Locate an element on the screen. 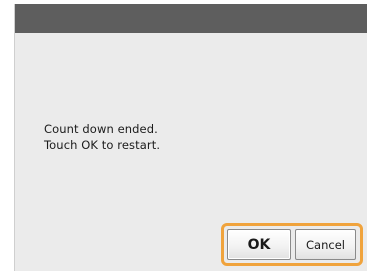  message-line-1: Count down ended. is located at coordinates (101, 129).